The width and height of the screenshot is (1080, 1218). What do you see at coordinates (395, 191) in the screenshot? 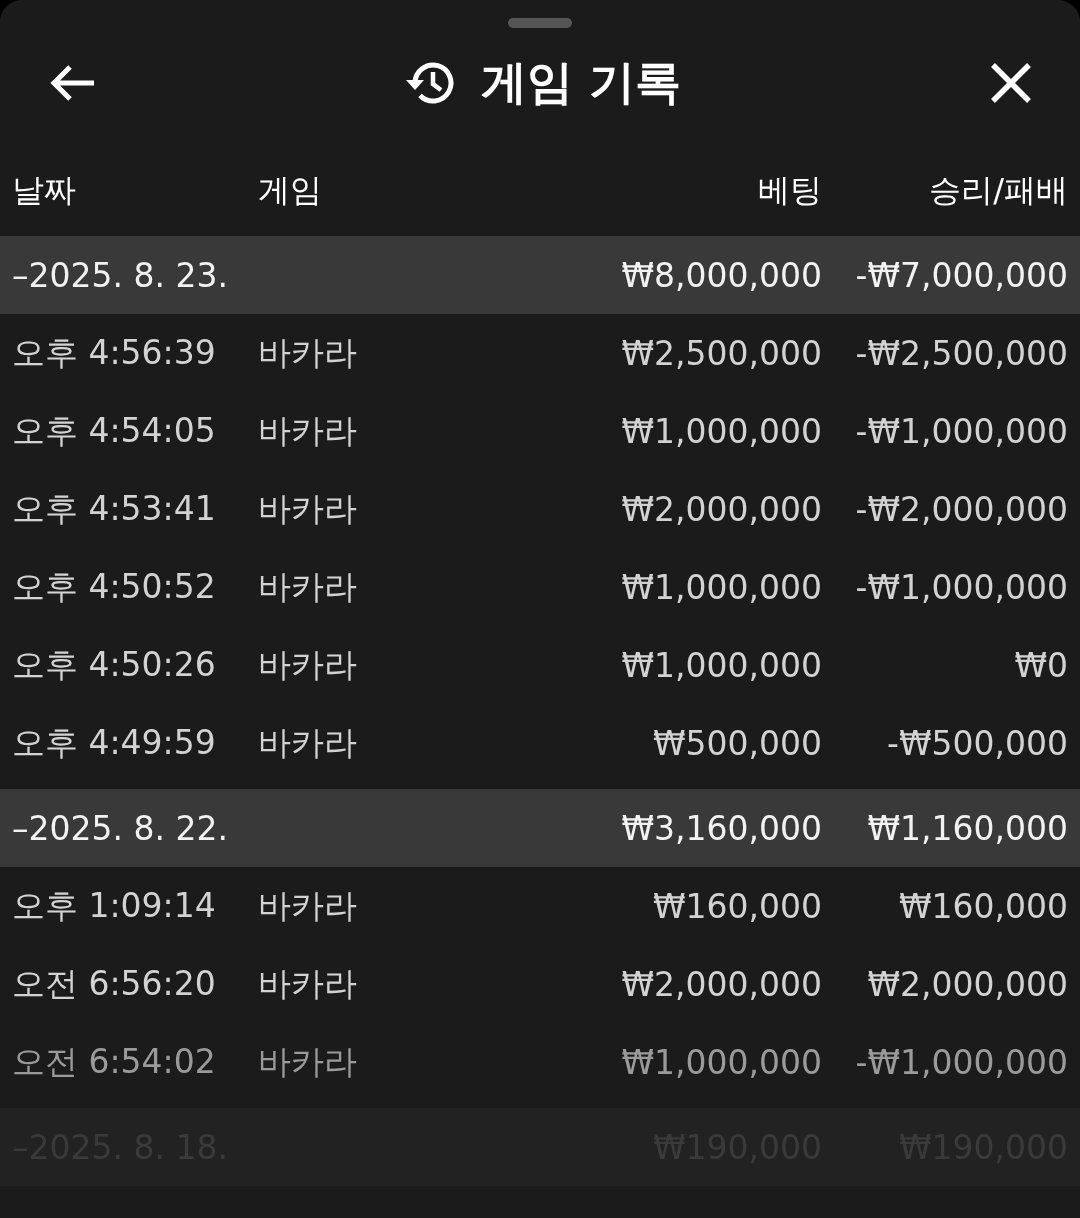
I see `column-header: 게임` at bounding box center [395, 191].